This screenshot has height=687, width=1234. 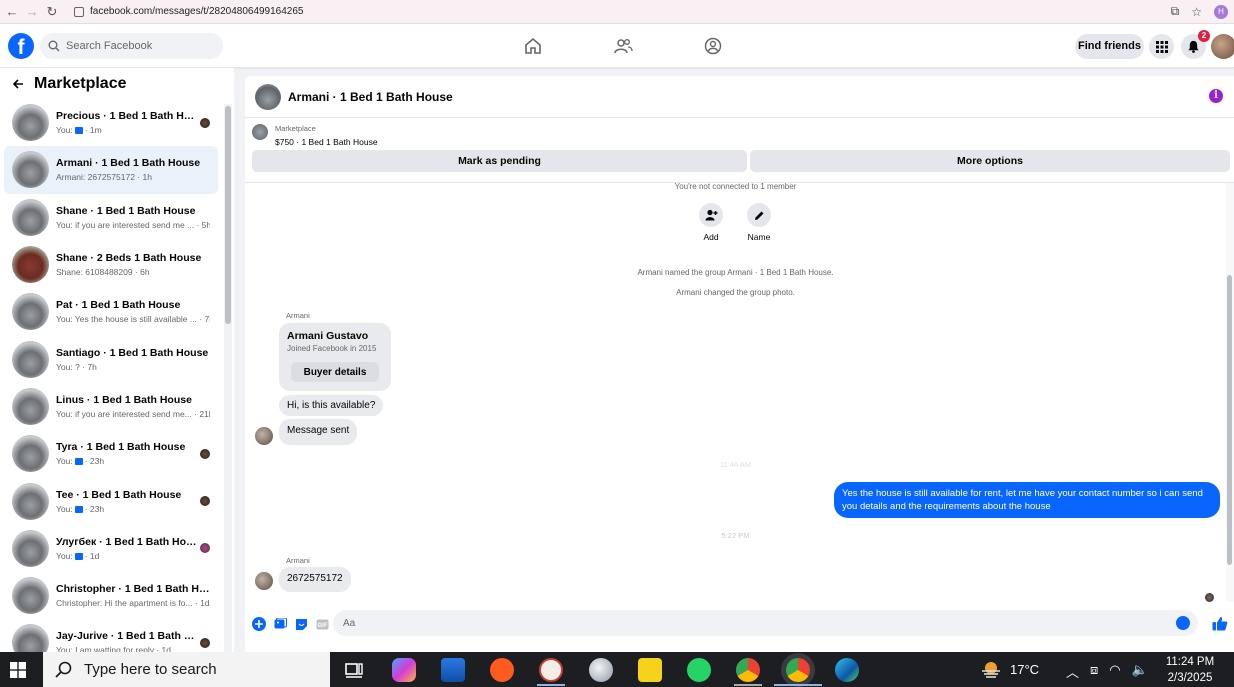 What do you see at coordinates (111, 358) in the screenshot?
I see `conversation-item: Santiago · 1 Bed 1 Bath House You: ? · 7h` at bounding box center [111, 358].